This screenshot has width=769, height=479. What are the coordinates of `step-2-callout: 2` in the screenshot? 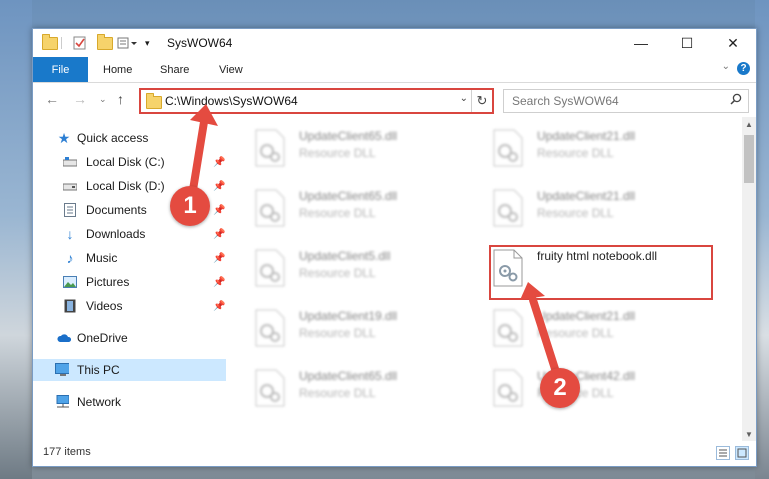 It's located at (560, 388).